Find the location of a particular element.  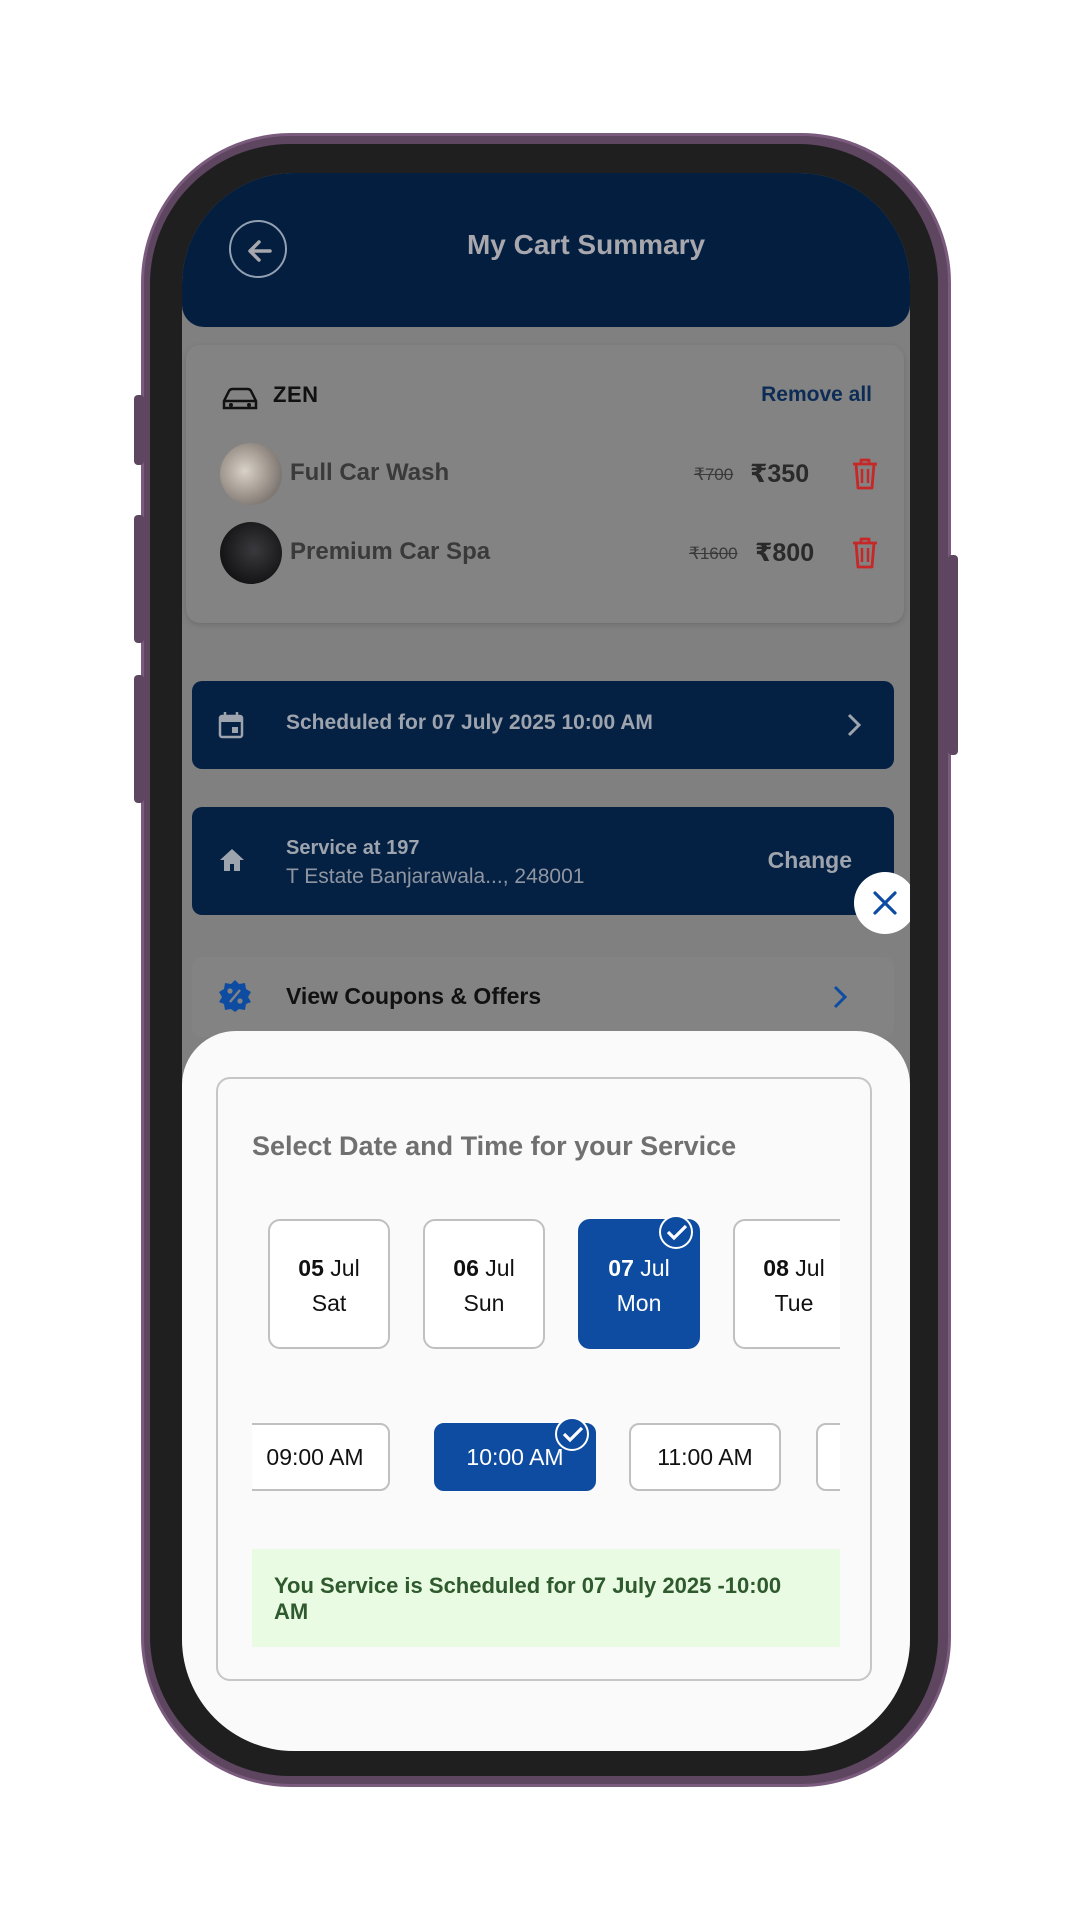

discounted-price: ₹350 is located at coordinates (780, 474).